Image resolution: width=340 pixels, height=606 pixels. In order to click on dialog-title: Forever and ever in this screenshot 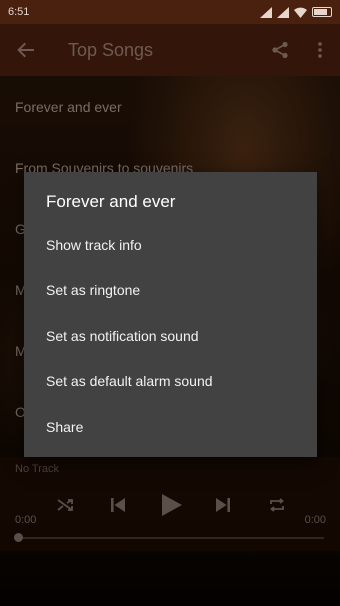, I will do `click(111, 201)`.